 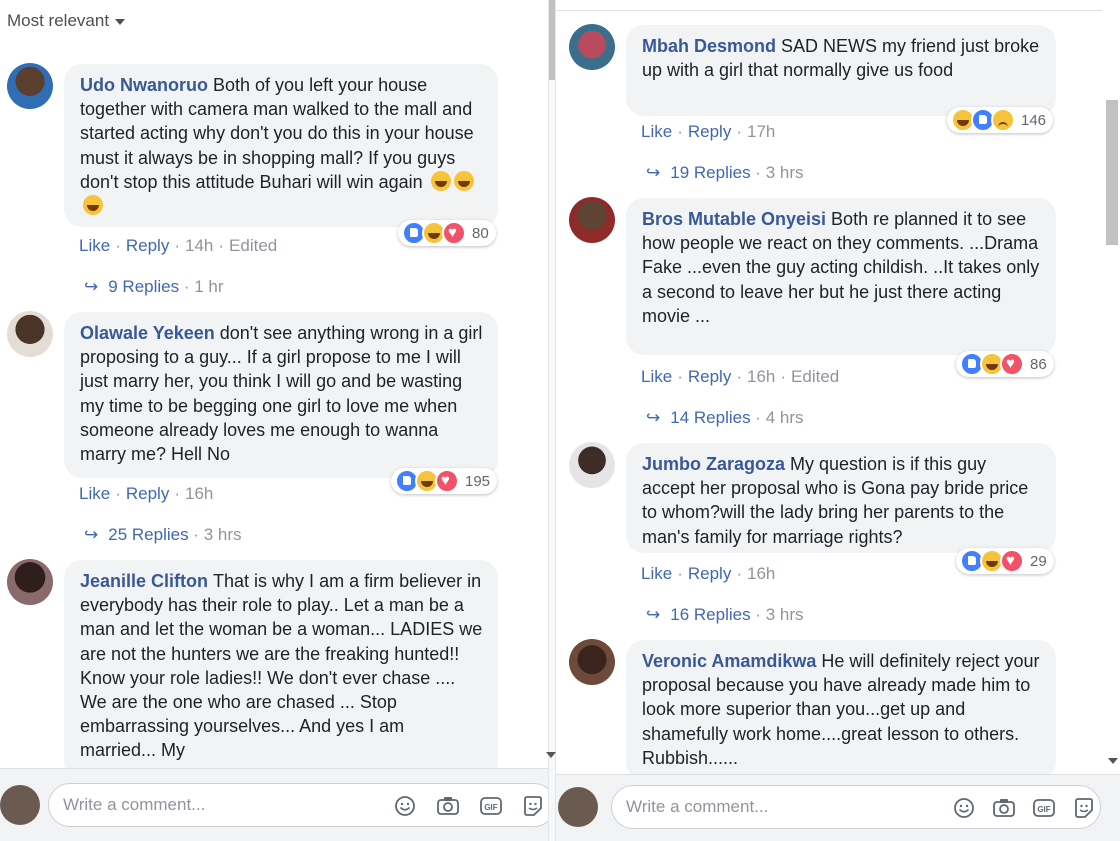 What do you see at coordinates (784, 417) in the screenshot?
I see `replies-time: 4 hrs` at bounding box center [784, 417].